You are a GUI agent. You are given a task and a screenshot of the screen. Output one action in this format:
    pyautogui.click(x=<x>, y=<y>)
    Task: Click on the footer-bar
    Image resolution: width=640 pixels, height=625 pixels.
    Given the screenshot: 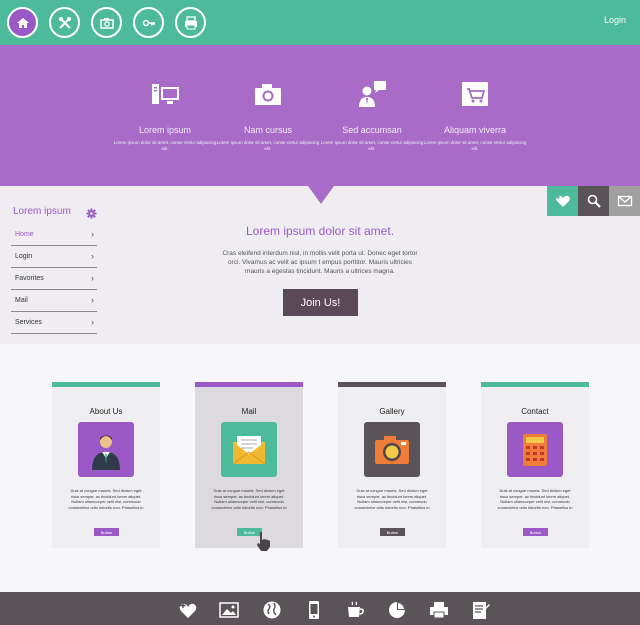 What is the action you would take?
    pyautogui.click(x=320, y=608)
    